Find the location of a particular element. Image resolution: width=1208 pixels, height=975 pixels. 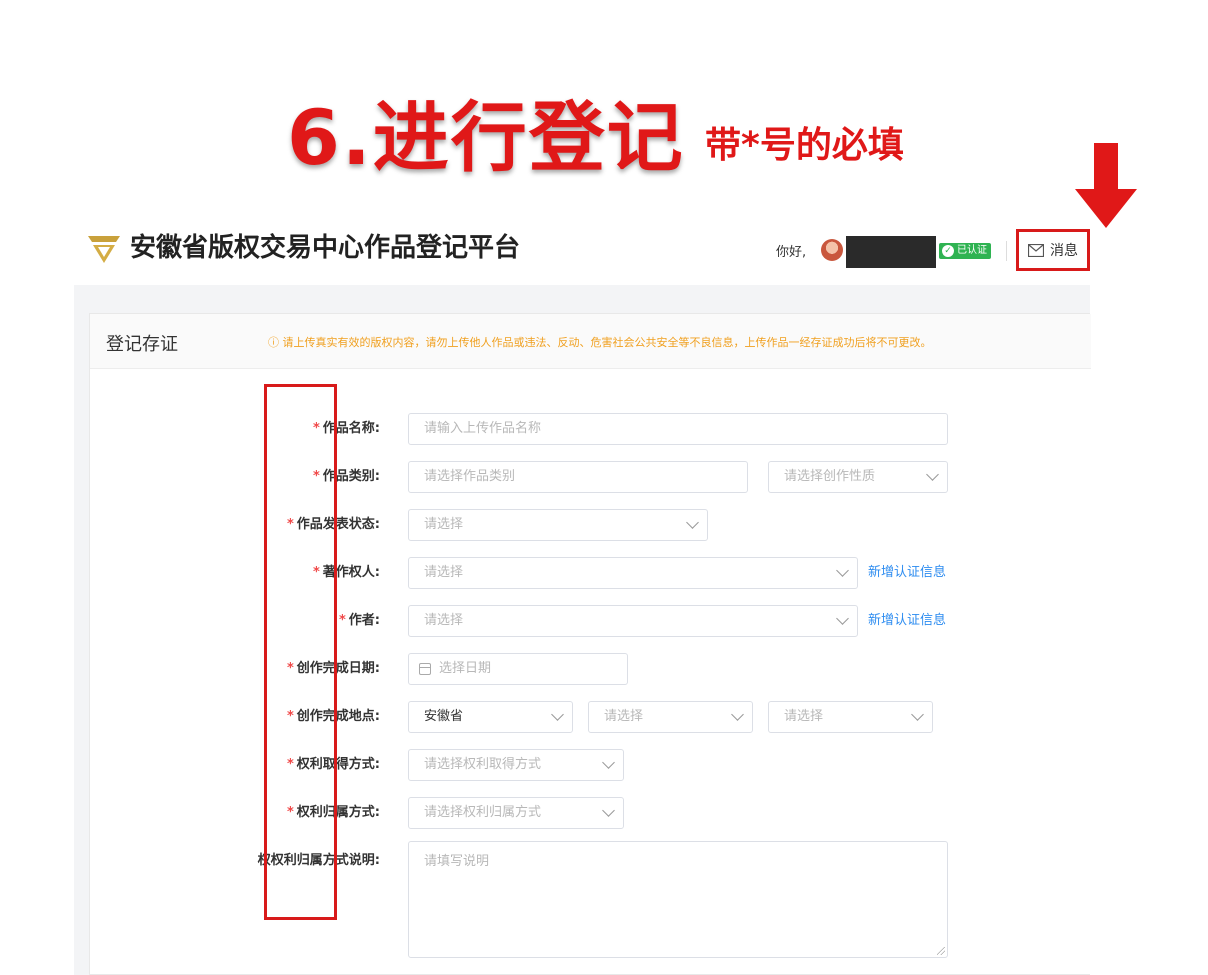

card-title: 登记存证 is located at coordinates (142, 344).